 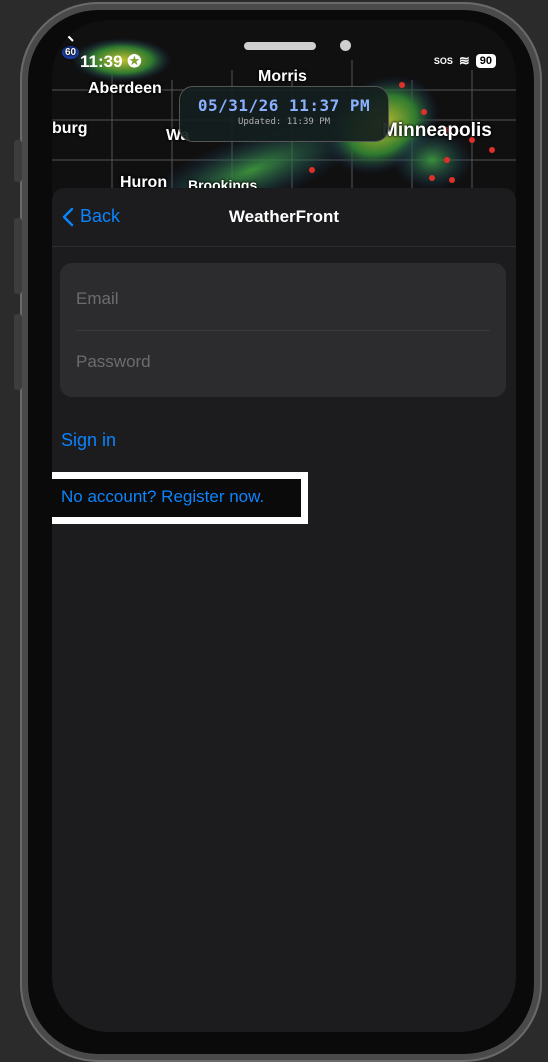 I want to click on sign-in-button: Sign in, so click(x=88, y=440).